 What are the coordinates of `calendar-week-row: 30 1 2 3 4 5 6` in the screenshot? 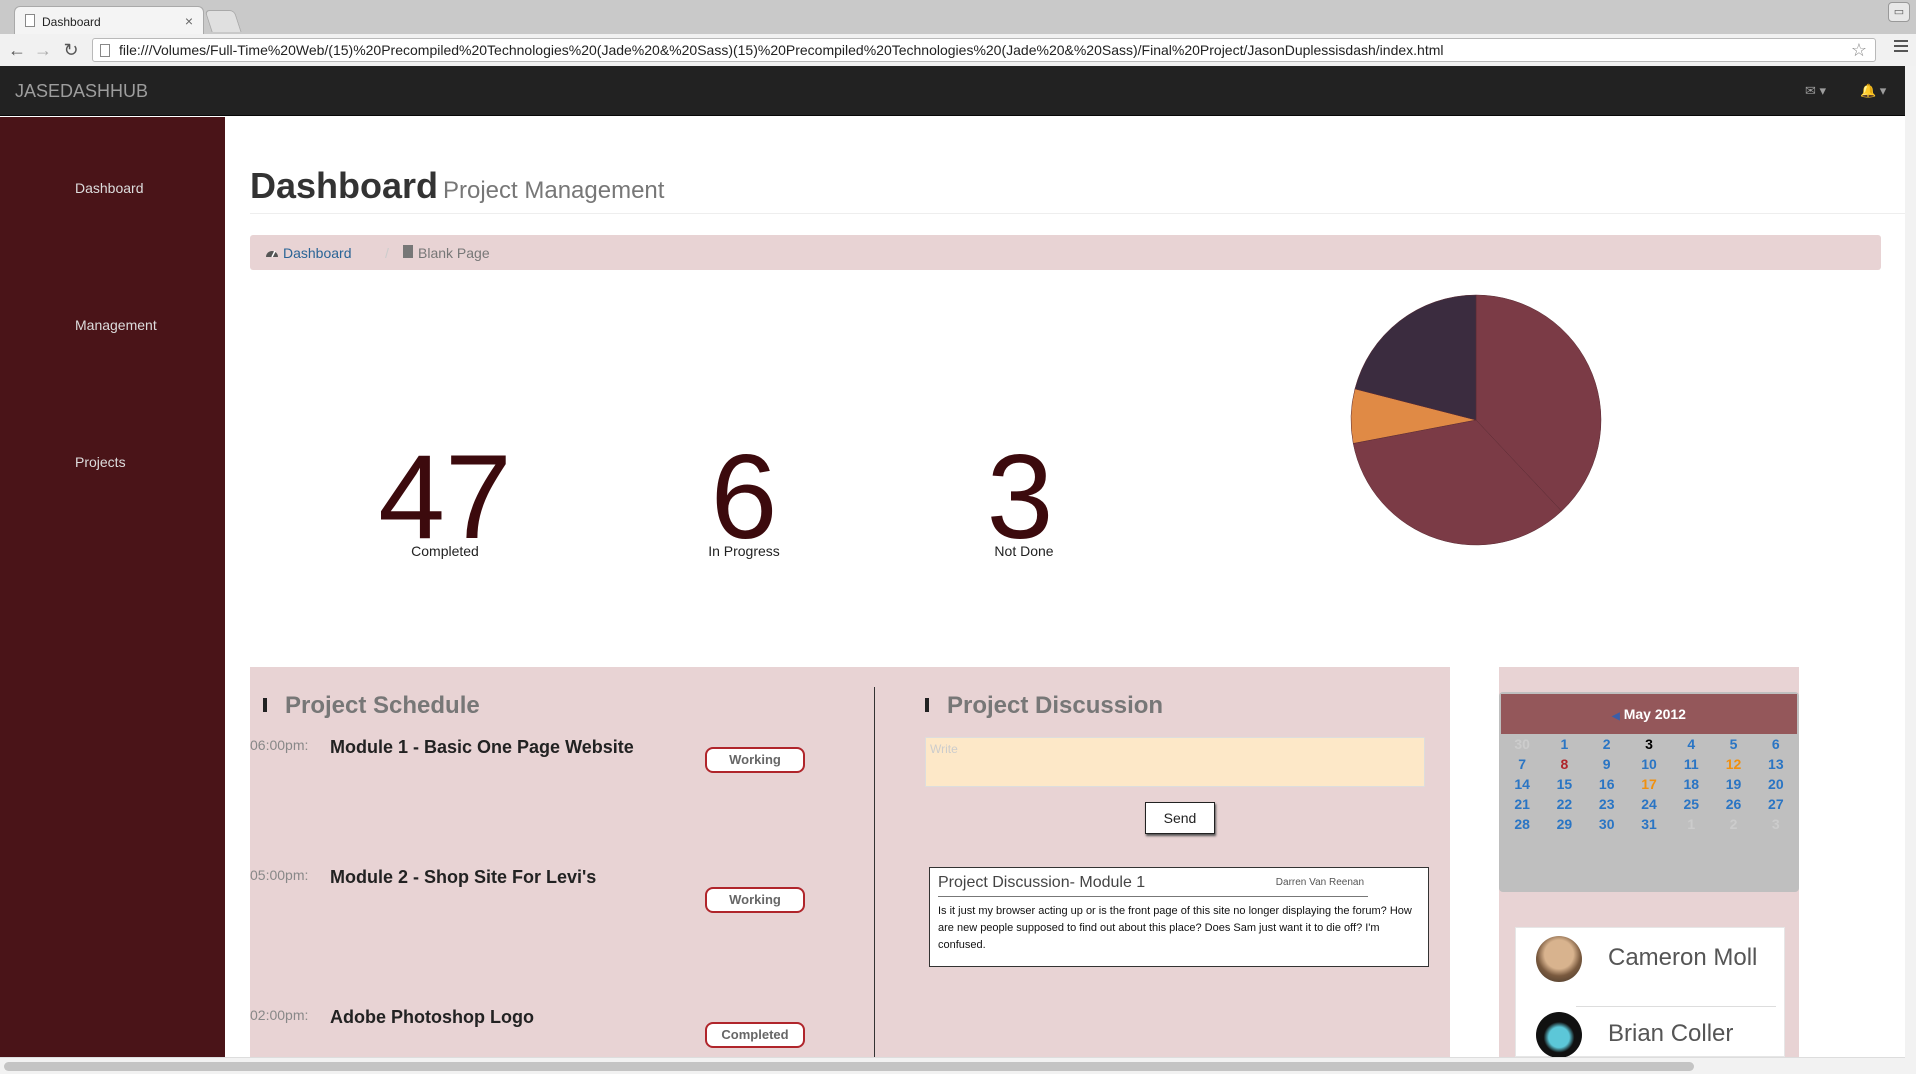 It's located at (1649, 744).